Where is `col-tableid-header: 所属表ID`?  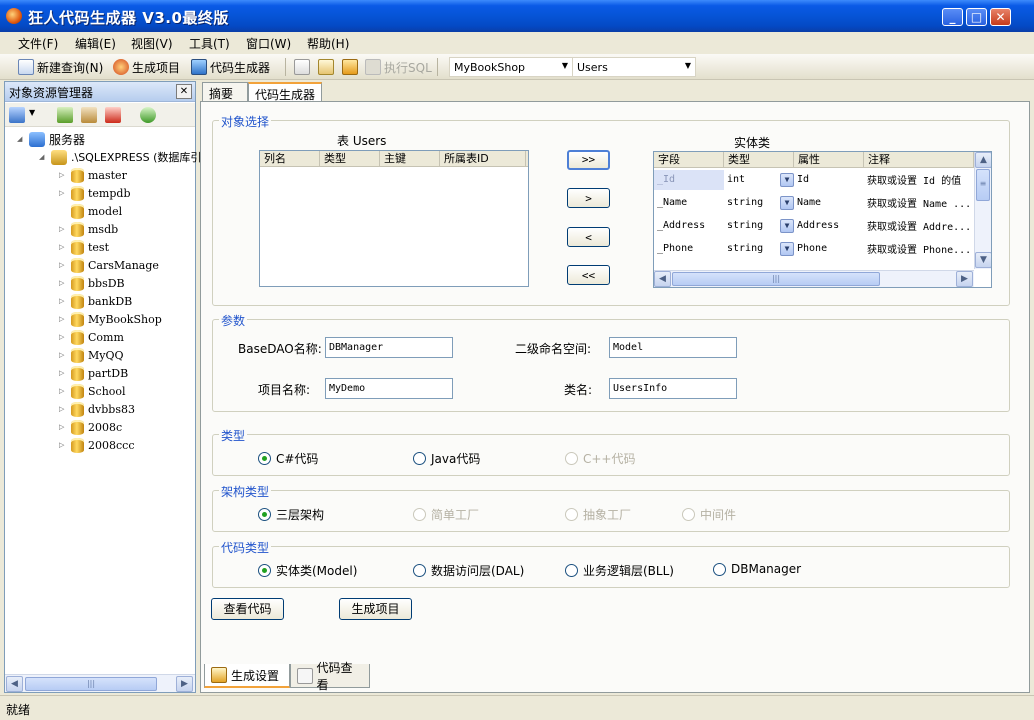 col-tableid-header: 所属表ID is located at coordinates (483, 158).